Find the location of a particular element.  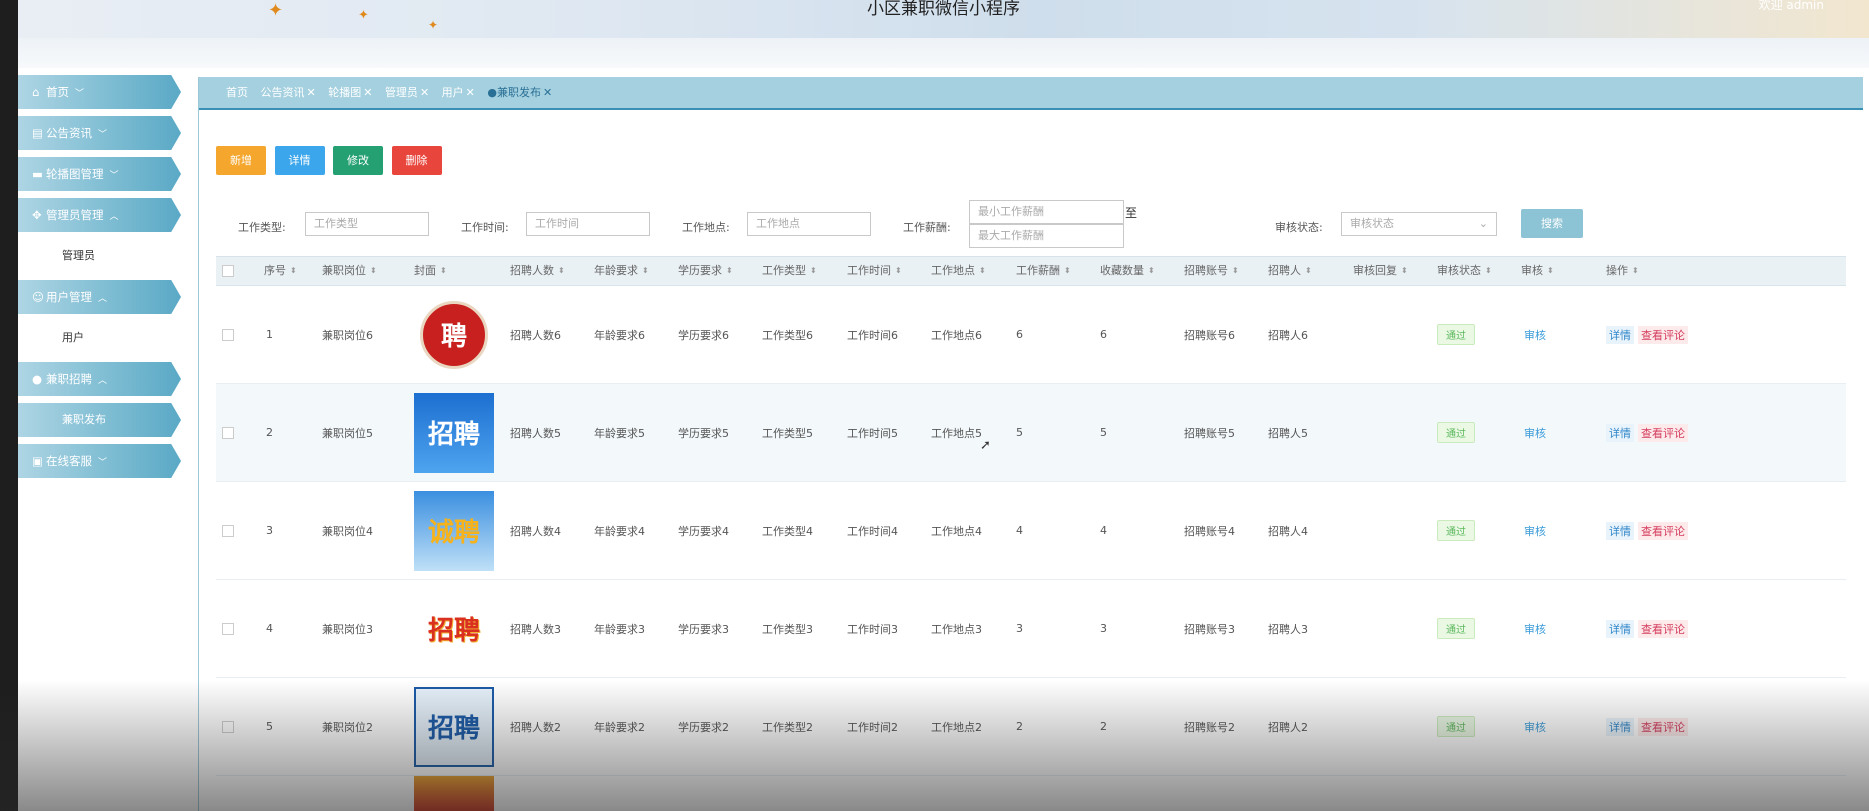

column-header: 序号 ⬍ is located at coordinates (280, 271).